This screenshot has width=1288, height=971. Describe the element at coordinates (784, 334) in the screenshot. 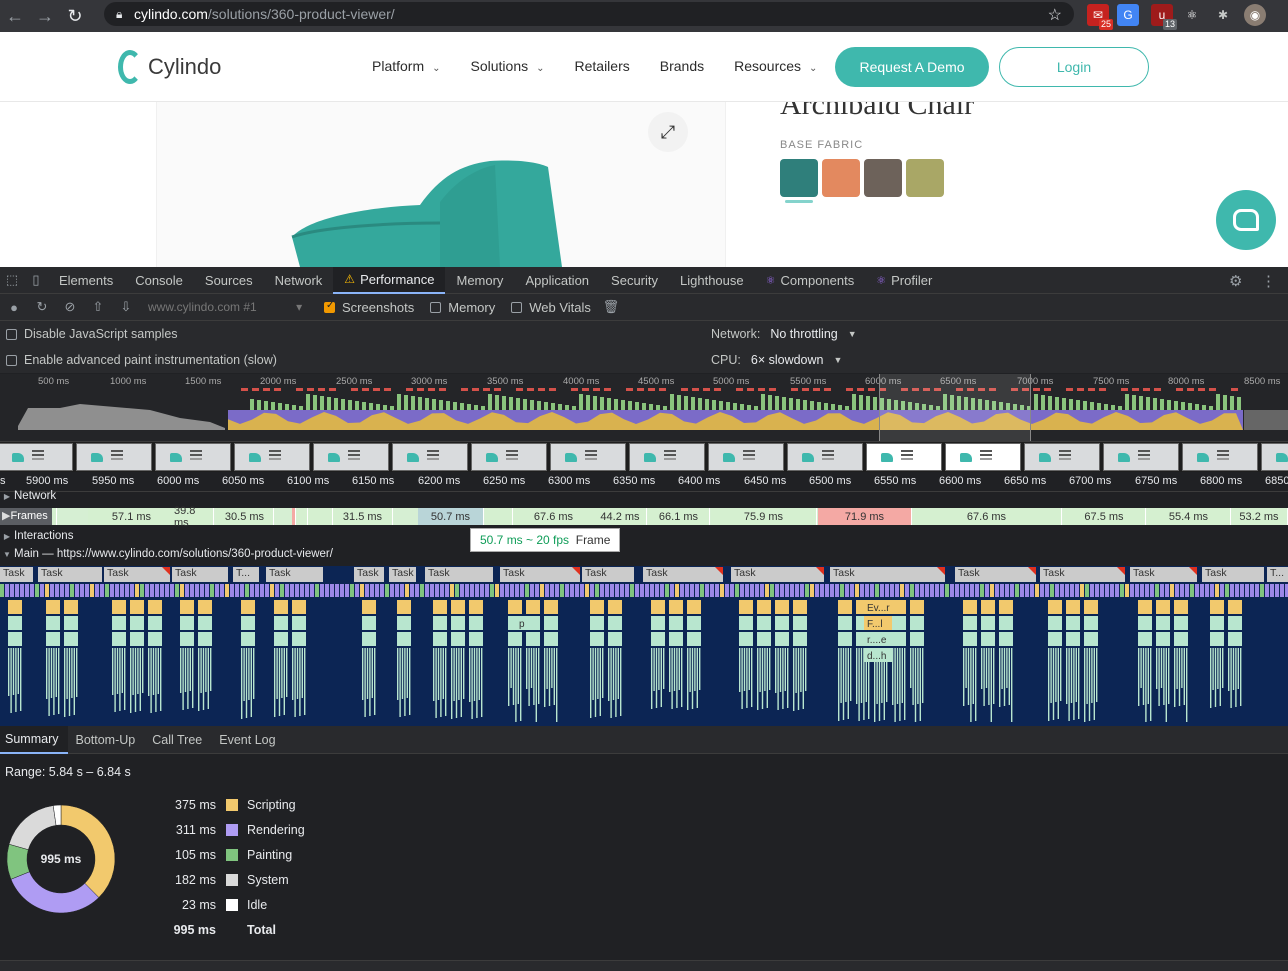

I see `network-throttle-select: Network: No throttling ▼` at that location.